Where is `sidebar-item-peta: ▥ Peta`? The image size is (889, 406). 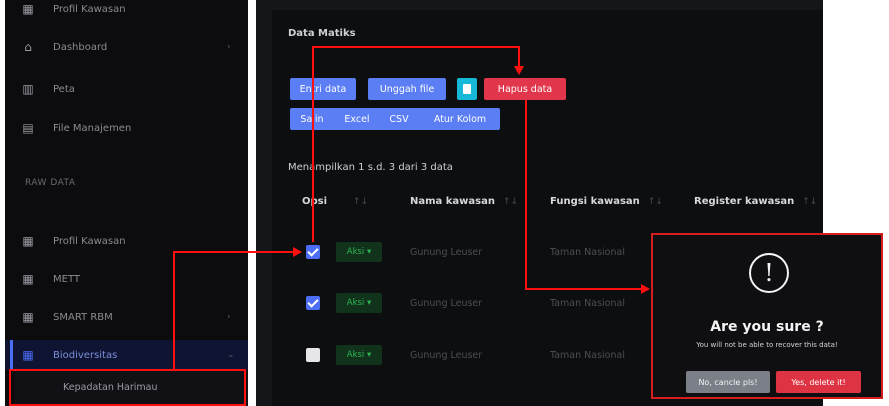 sidebar-item-peta: ▥ Peta is located at coordinates (126, 89).